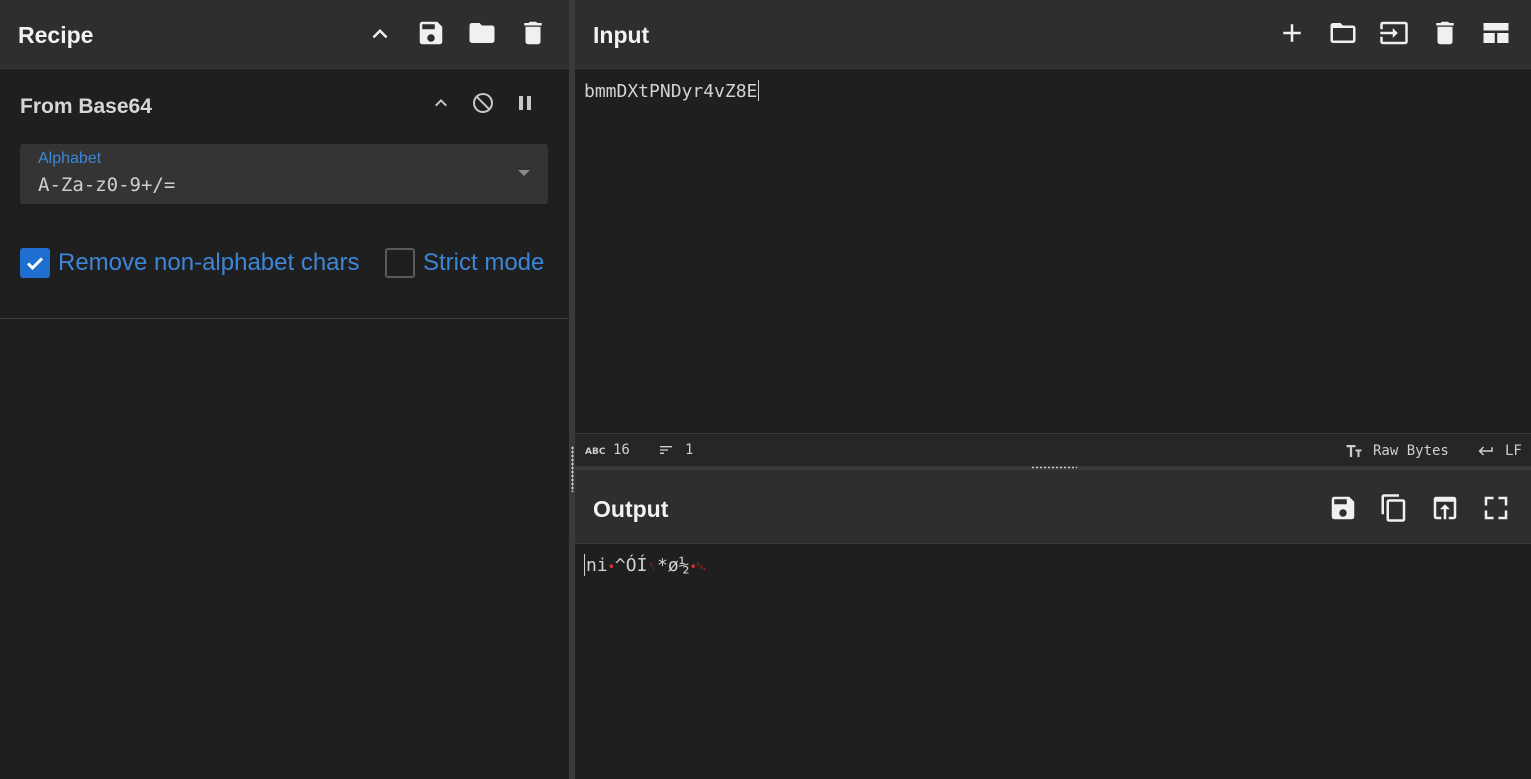  I want to click on alphabet-select: Alphabet, so click(284, 174).